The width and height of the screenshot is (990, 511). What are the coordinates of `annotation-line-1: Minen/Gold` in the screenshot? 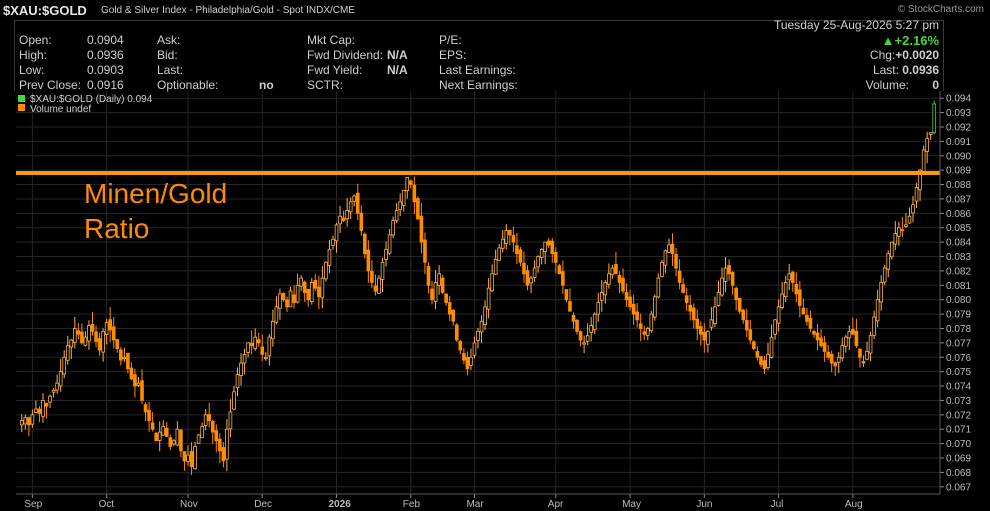 It's located at (155, 193).